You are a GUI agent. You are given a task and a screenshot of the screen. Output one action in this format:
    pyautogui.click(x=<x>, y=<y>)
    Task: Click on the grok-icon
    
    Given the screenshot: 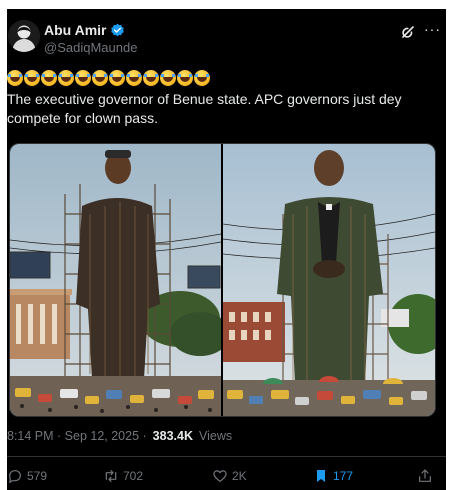 What is the action you would take?
    pyautogui.click(x=408, y=32)
    